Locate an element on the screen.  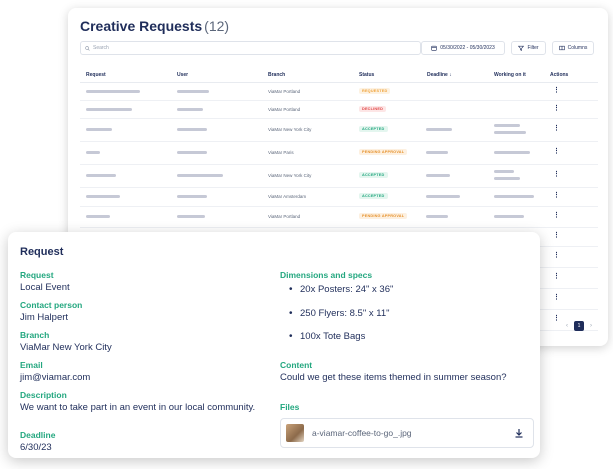
request-field: Request Local Event is located at coordinates (45, 282).